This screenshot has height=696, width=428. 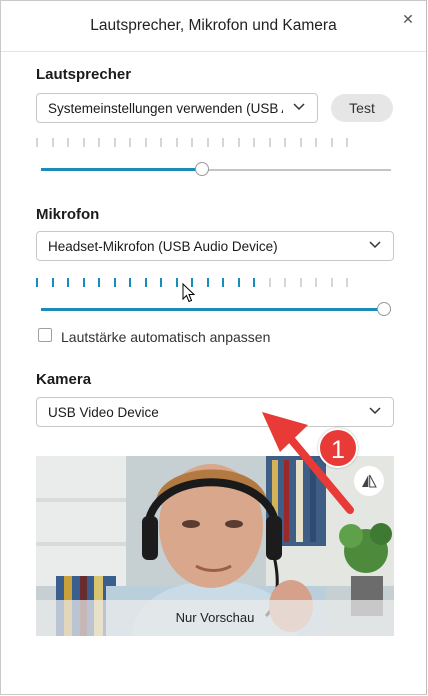 I want to click on auto-adjust-checkbox, so click(x=45, y=335).